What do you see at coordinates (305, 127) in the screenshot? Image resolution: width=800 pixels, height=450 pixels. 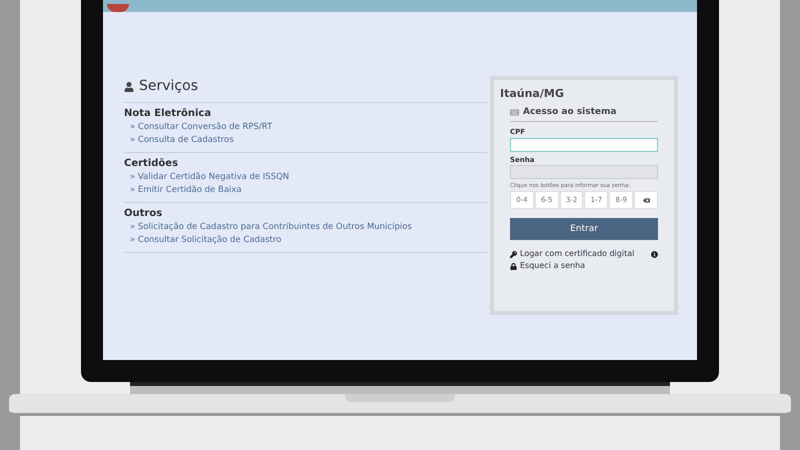 I see `service-link: » Consultar Conversão de RPS/RT` at bounding box center [305, 127].